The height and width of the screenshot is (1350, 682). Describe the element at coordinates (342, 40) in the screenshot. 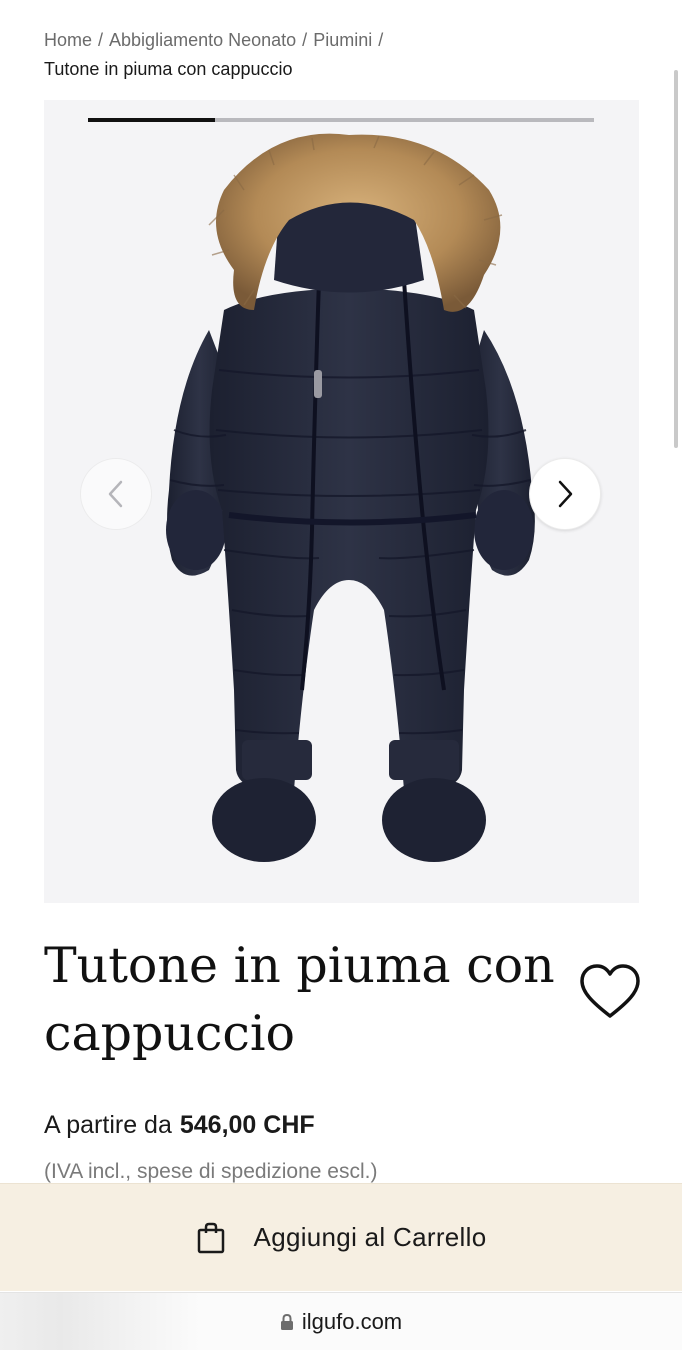

I see `breadcrumb-piumini-link: Piumini` at that location.